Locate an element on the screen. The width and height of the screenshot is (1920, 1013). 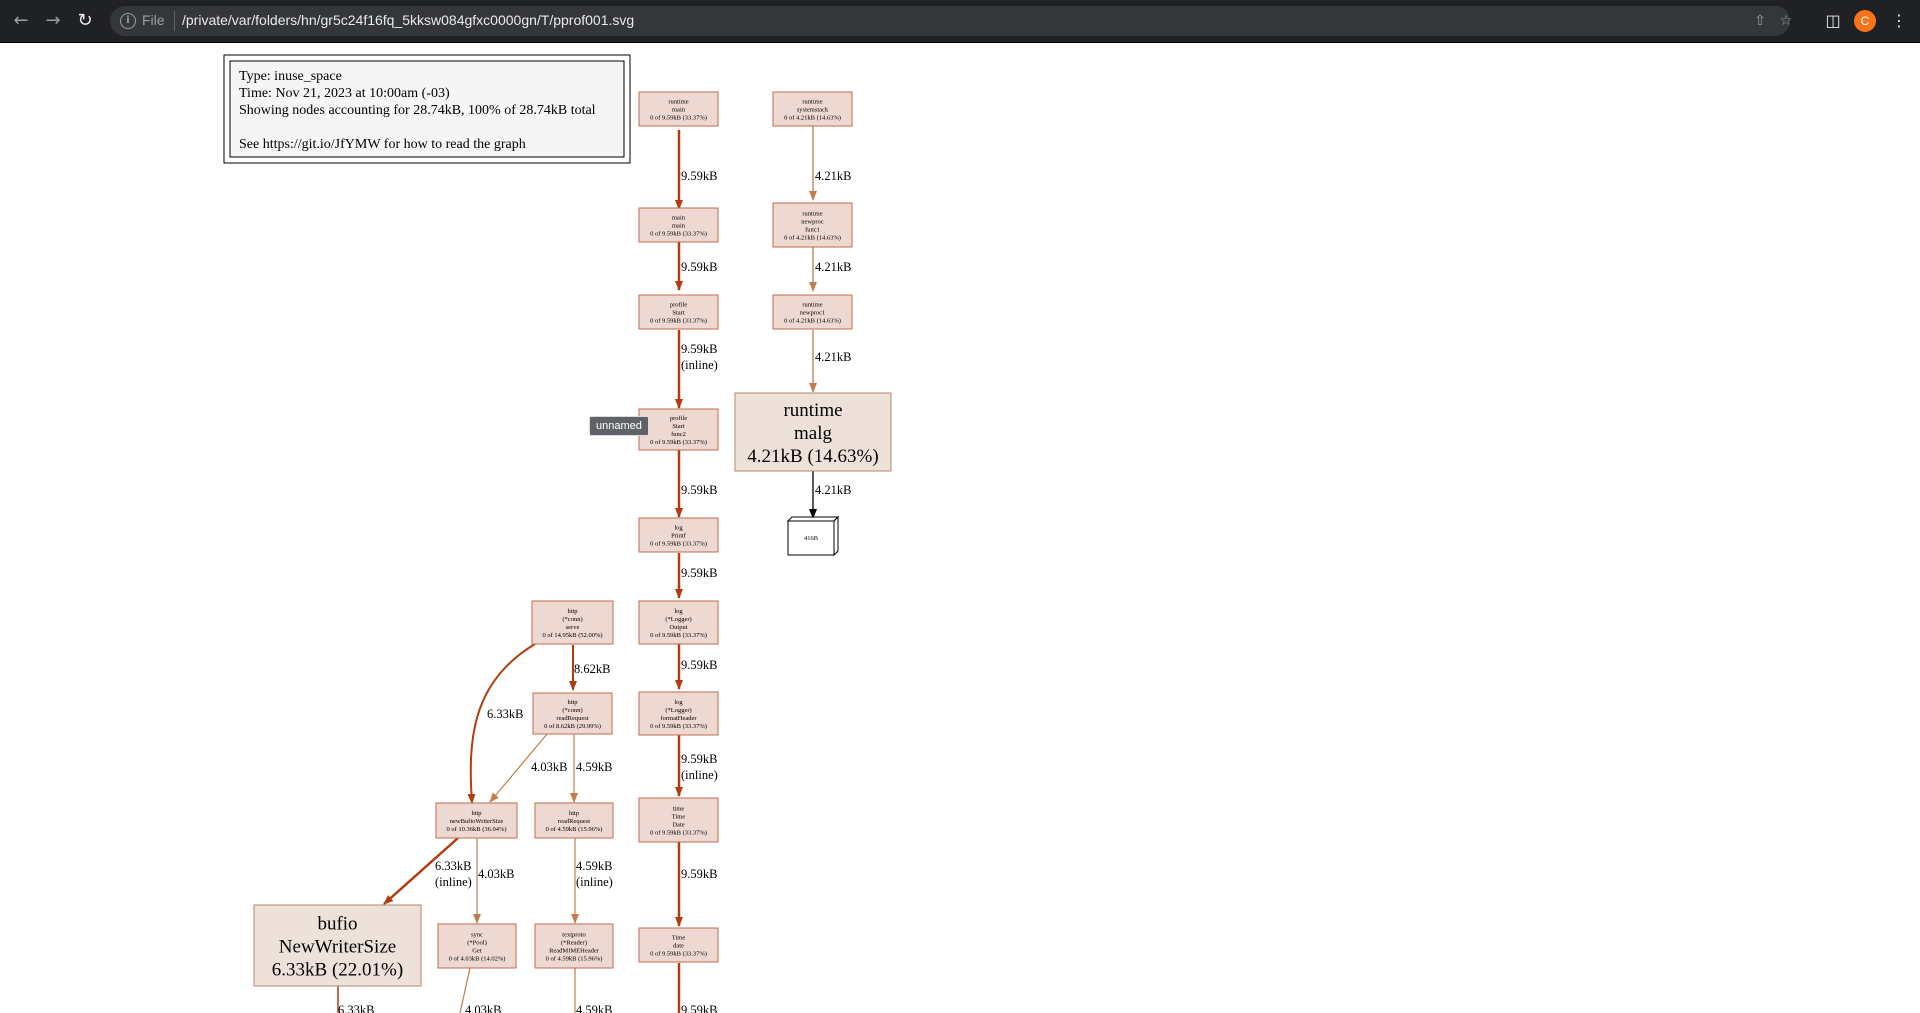
allocation-size-label: 416B is located at coordinates (811, 538).